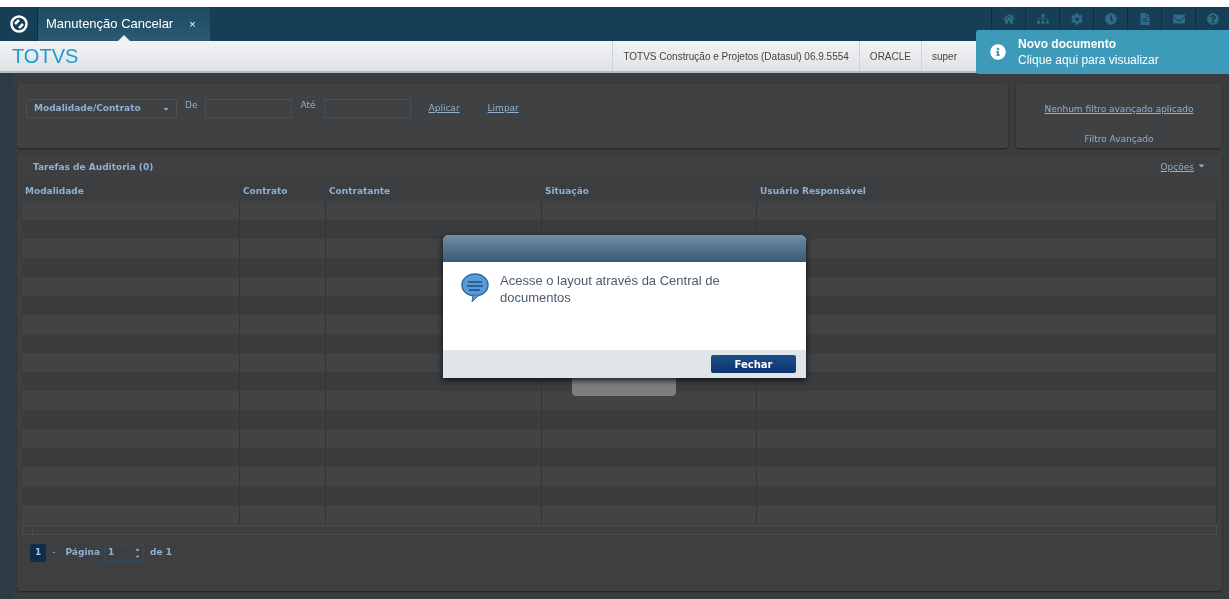  I want to click on filter-select: Modalidade/Contrato, so click(101, 108).